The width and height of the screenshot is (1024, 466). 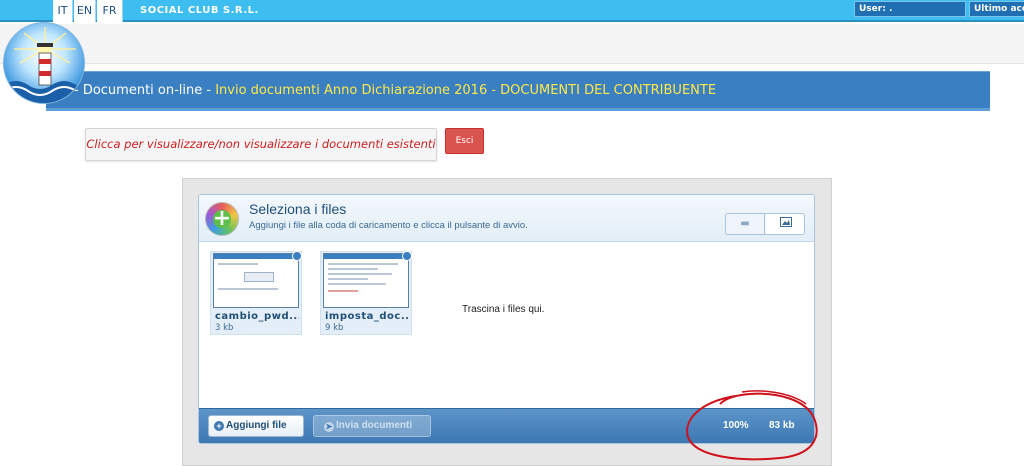 I want to click on last-access: Ultimo acce, so click(x=996, y=9).